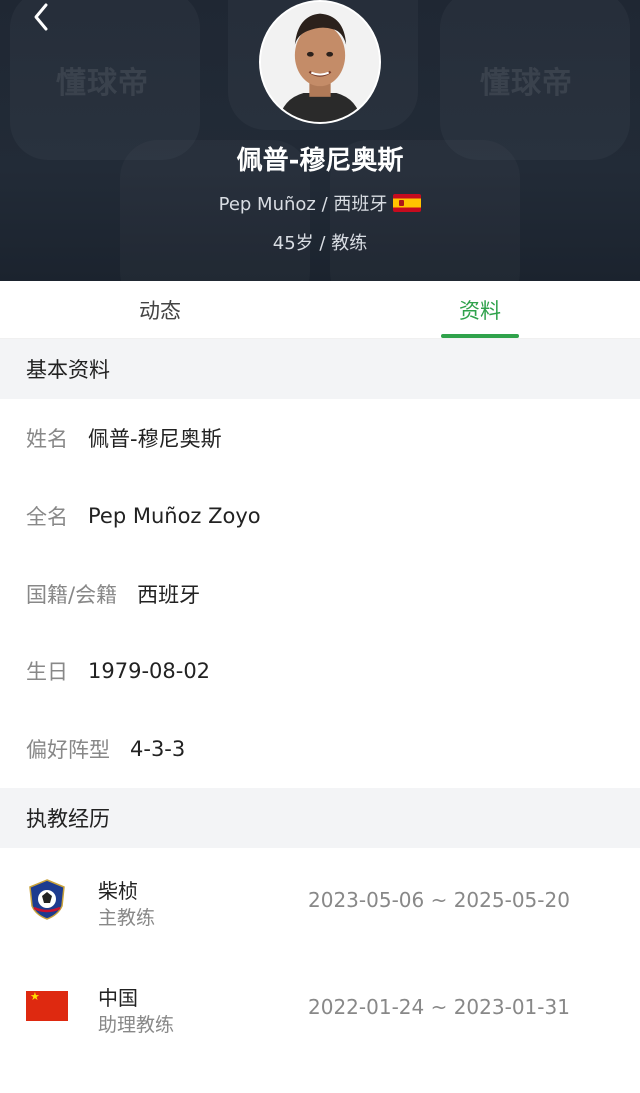  I want to click on back-button, so click(41, 17).